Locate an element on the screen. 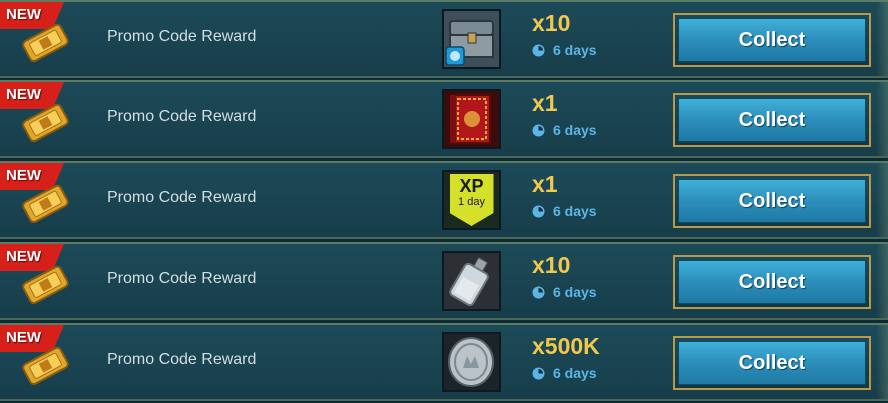 This screenshot has height=403, width=888. potion-flask-icon is located at coordinates (469, 282).